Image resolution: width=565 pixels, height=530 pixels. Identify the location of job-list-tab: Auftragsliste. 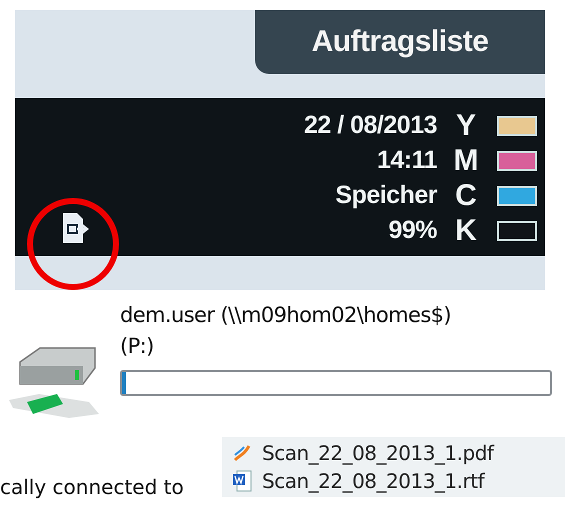
(400, 42).